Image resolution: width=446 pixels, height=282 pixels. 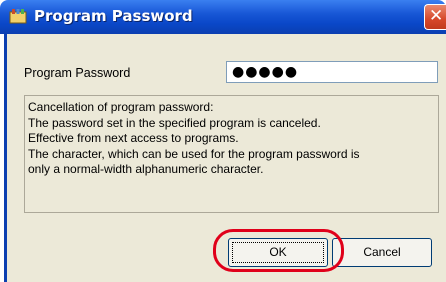 I want to click on close-icon: ✕, so click(x=436, y=16).